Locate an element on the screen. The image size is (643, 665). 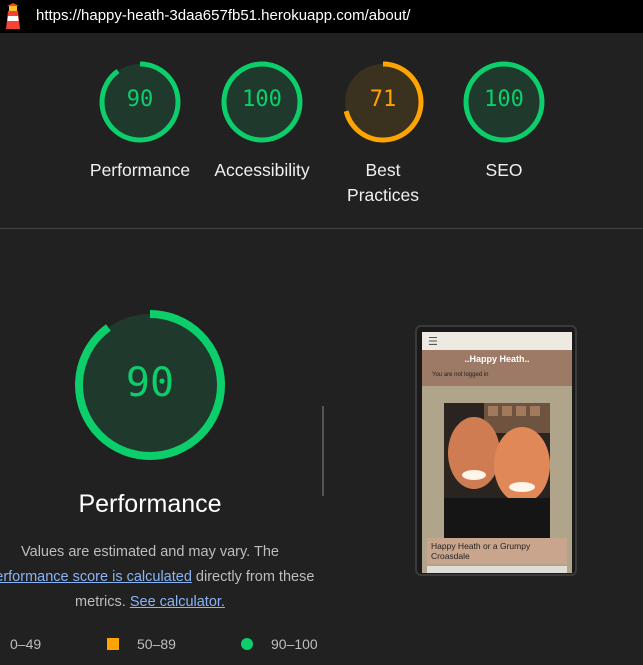
average-square-icon is located at coordinates (113, 644).